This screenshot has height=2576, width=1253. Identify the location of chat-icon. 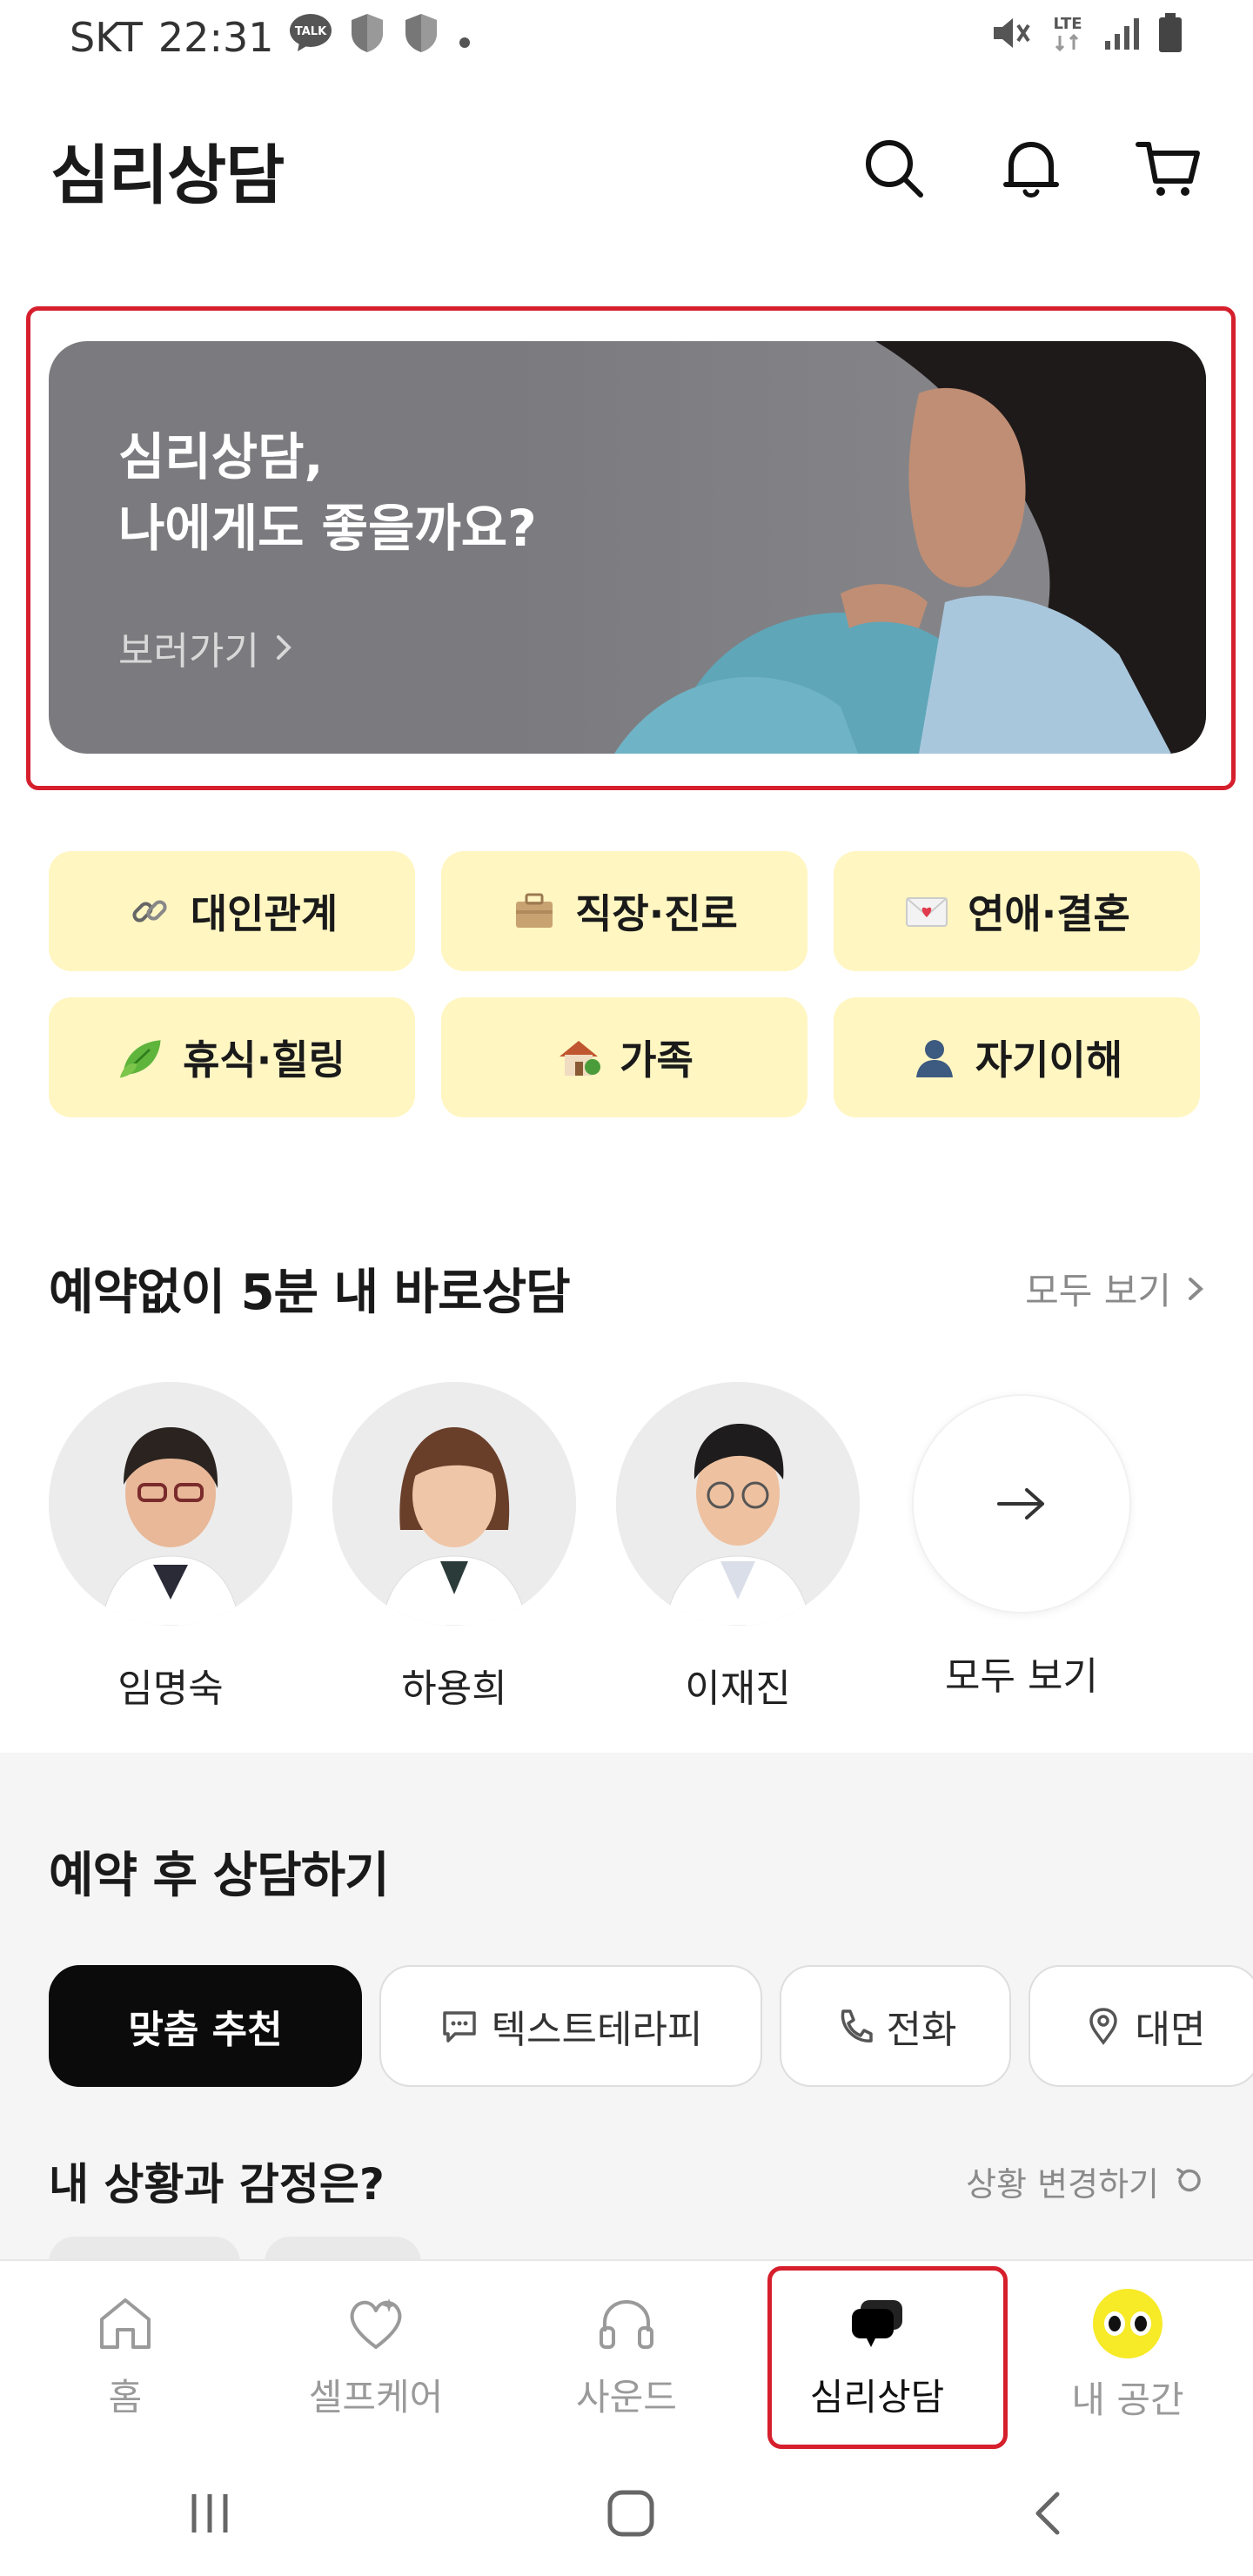
(459, 2027).